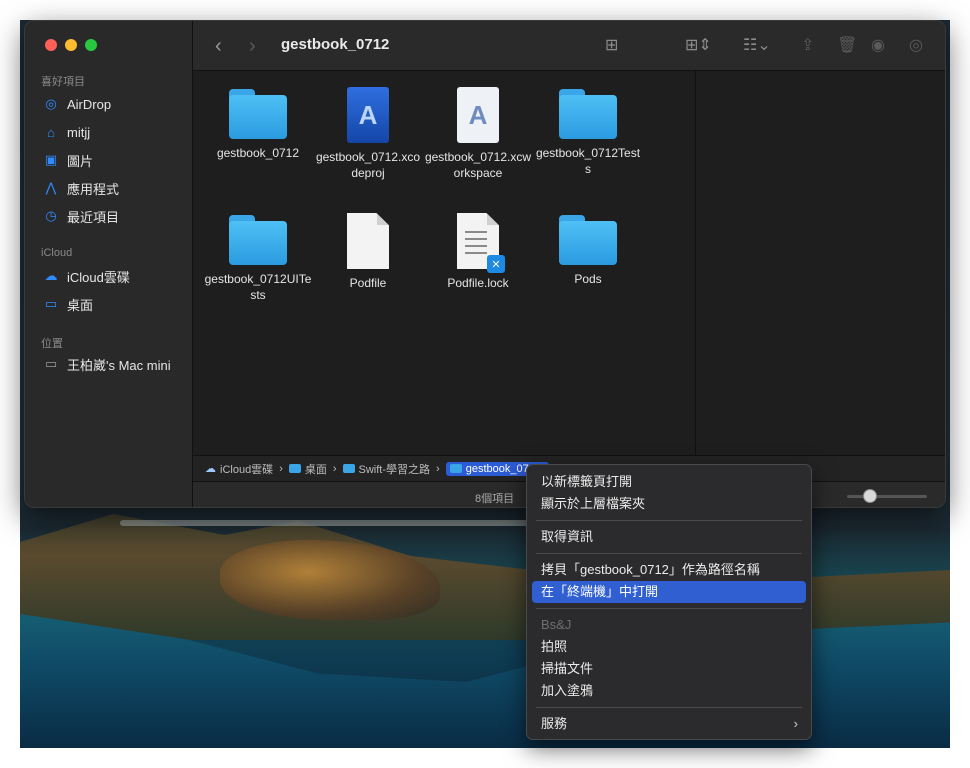  I want to click on desktop-icon: ▭, so click(51, 303).